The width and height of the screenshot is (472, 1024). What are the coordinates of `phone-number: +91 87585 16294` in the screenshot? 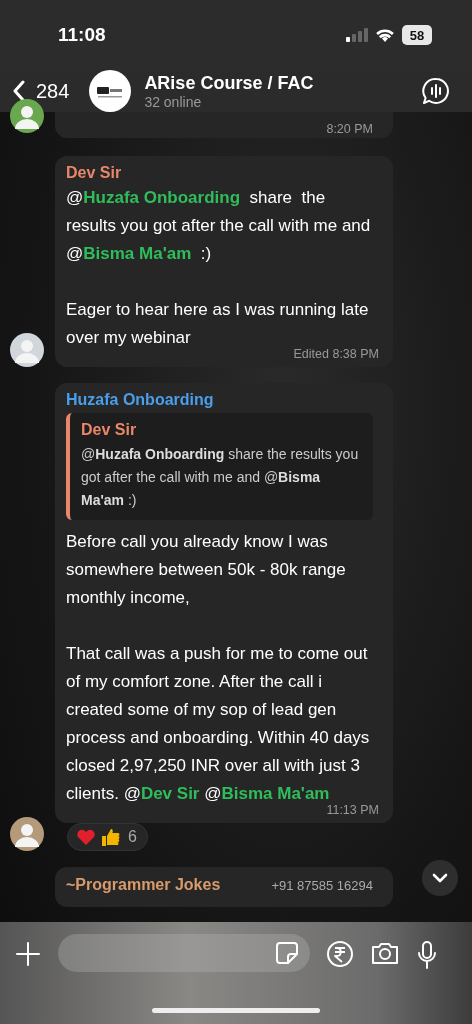 It's located at (322, 885).